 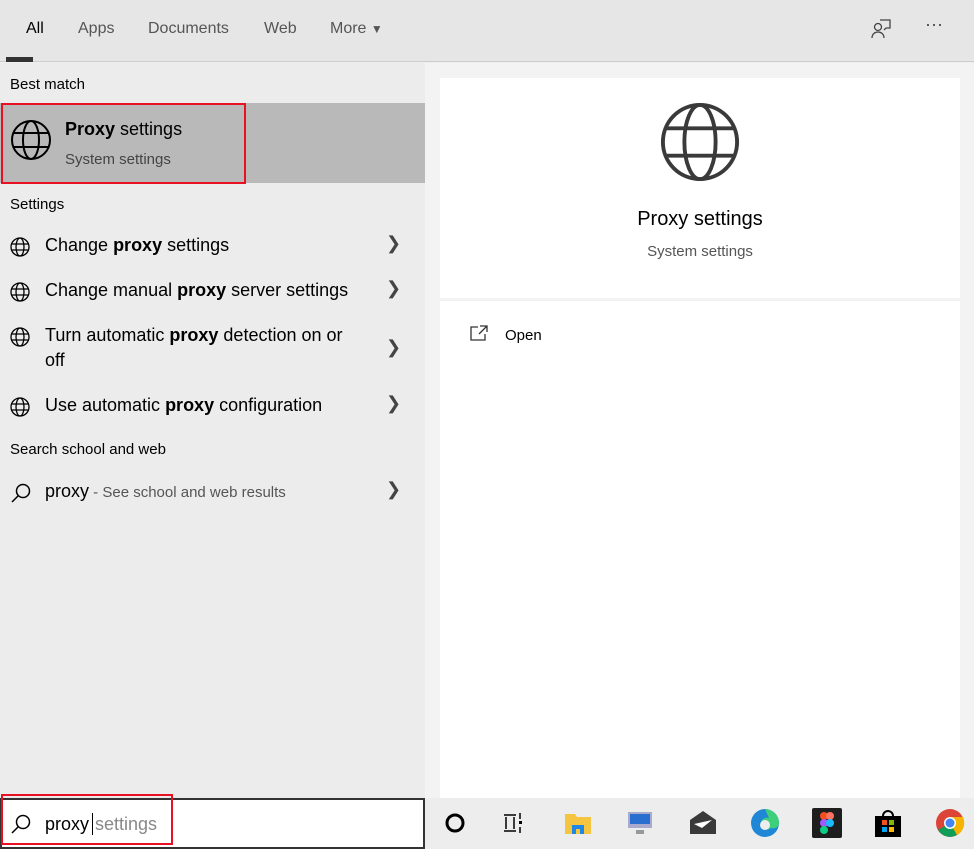 What do you see at coordinates (950, 823) in the screenshot?
I see `chrome-icon` at bounding box center [950, 823].